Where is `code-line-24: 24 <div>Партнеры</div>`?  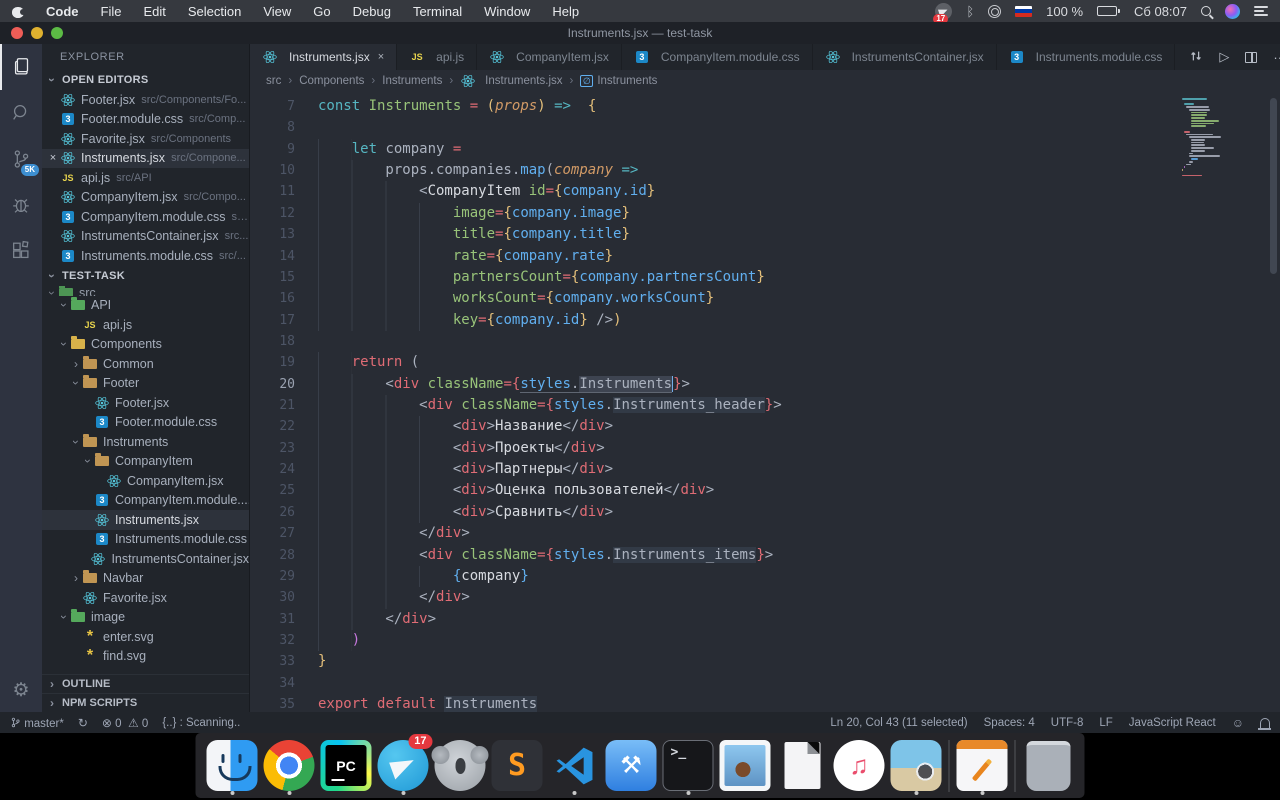
code-line-24: 24 <div>Партнеры</div> is located at coordinates (765, 470).